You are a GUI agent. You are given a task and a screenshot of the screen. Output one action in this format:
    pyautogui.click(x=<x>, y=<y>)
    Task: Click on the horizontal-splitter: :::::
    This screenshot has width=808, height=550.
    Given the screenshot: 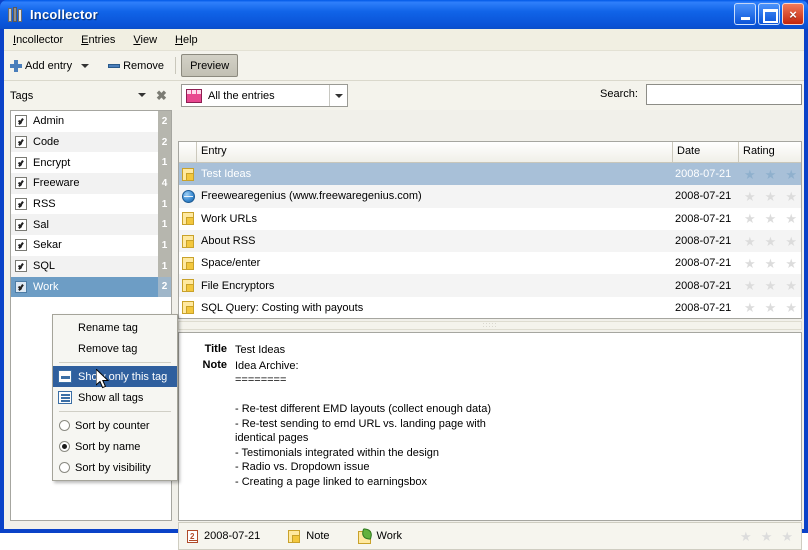 What is the action you would take?
    pyautogui.click(x=490, y=325)
    